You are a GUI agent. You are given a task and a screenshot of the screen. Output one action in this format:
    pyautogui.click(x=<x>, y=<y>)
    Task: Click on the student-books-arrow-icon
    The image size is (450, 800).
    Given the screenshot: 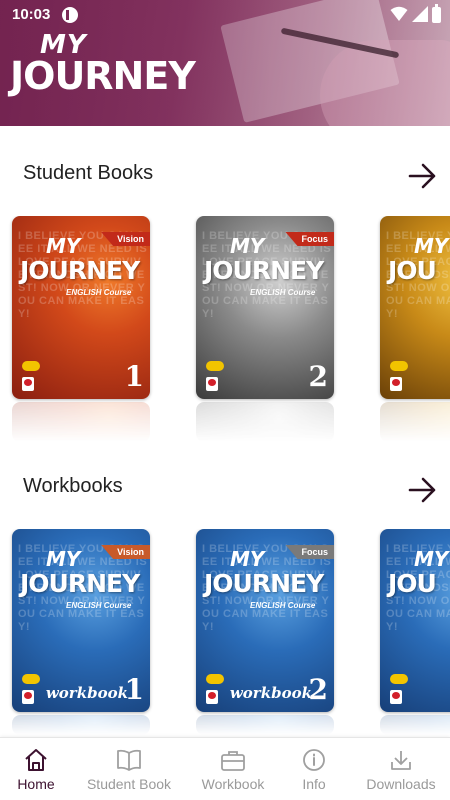 What is the action you would take?
    pyautogui.click(x=423, y=176)
    